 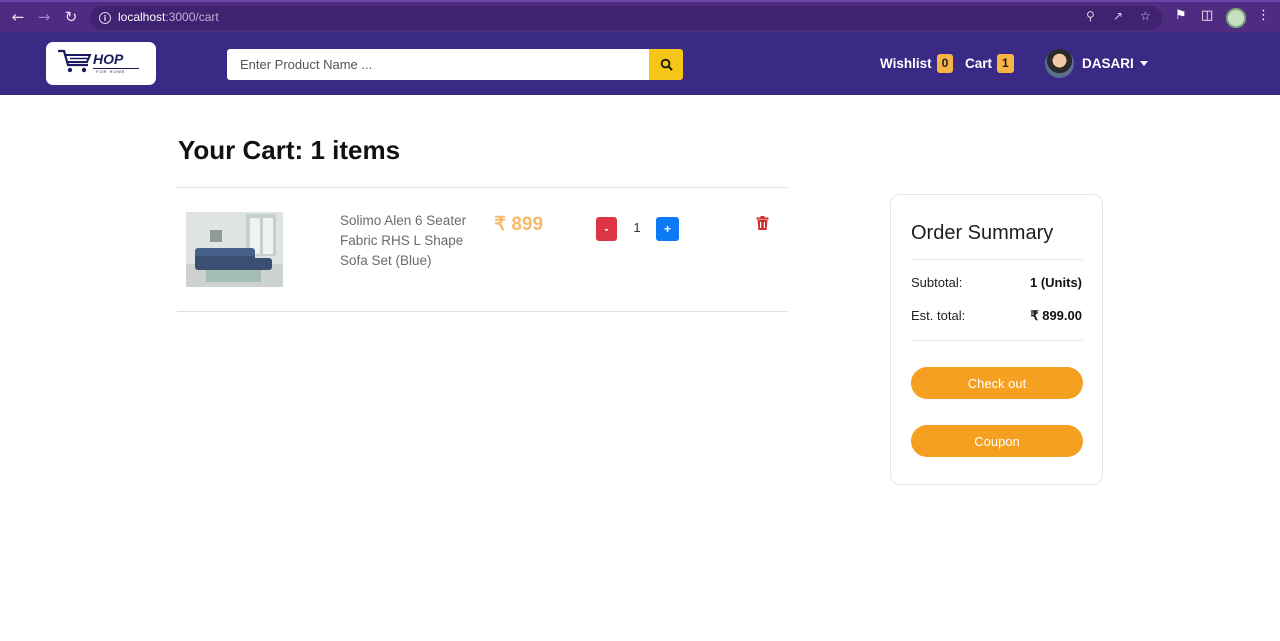 What do you see at coordinates (75, 61) in the screenshot?
I see `cart-logo-icon` at bounding box center [75, 61].